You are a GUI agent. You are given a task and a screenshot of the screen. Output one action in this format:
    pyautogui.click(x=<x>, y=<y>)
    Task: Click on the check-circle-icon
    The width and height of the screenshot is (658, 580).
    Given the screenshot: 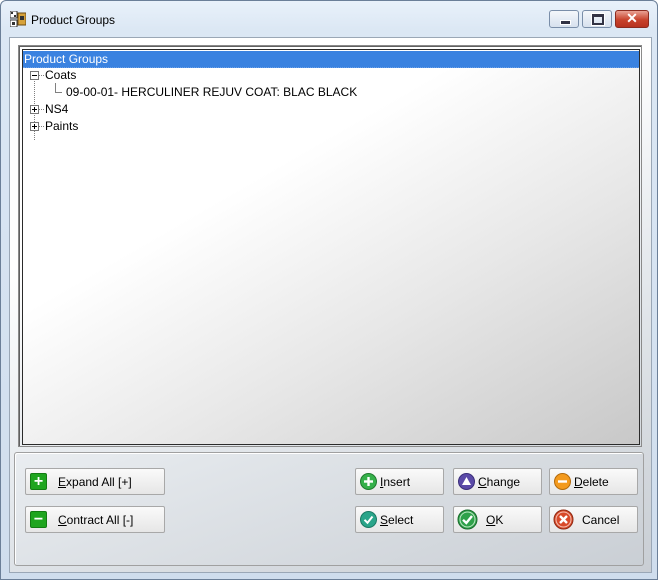 What is the action you would take?
    pyautogui.click(x=368, y=519)
    